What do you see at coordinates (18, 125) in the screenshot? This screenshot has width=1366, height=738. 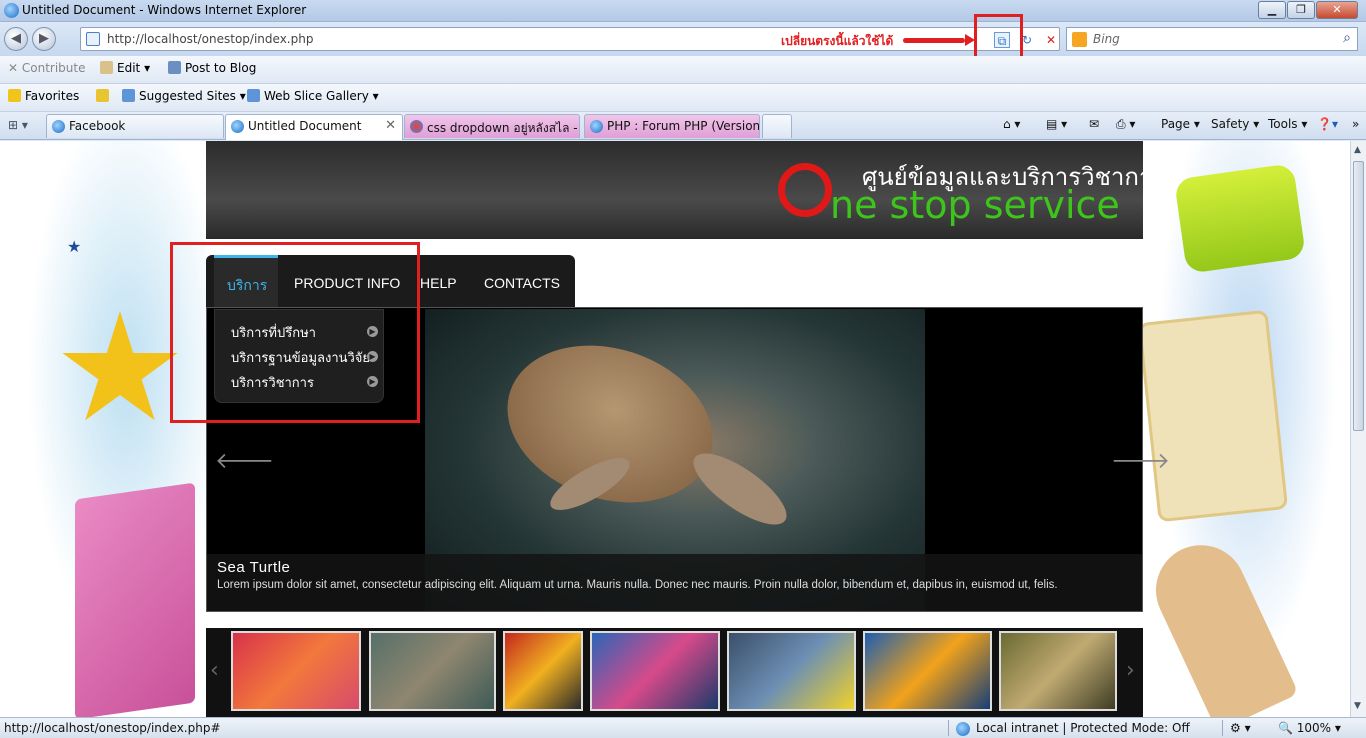 I see `quick-tabs-icon: ⊞ ▾` at bounding box center [18, 125].